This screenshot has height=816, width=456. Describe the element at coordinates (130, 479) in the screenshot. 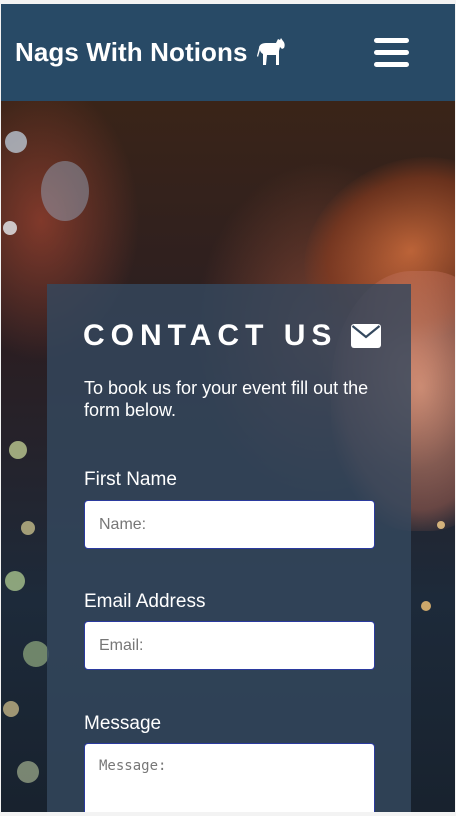

I see `first-name-label: First Name` at that location.